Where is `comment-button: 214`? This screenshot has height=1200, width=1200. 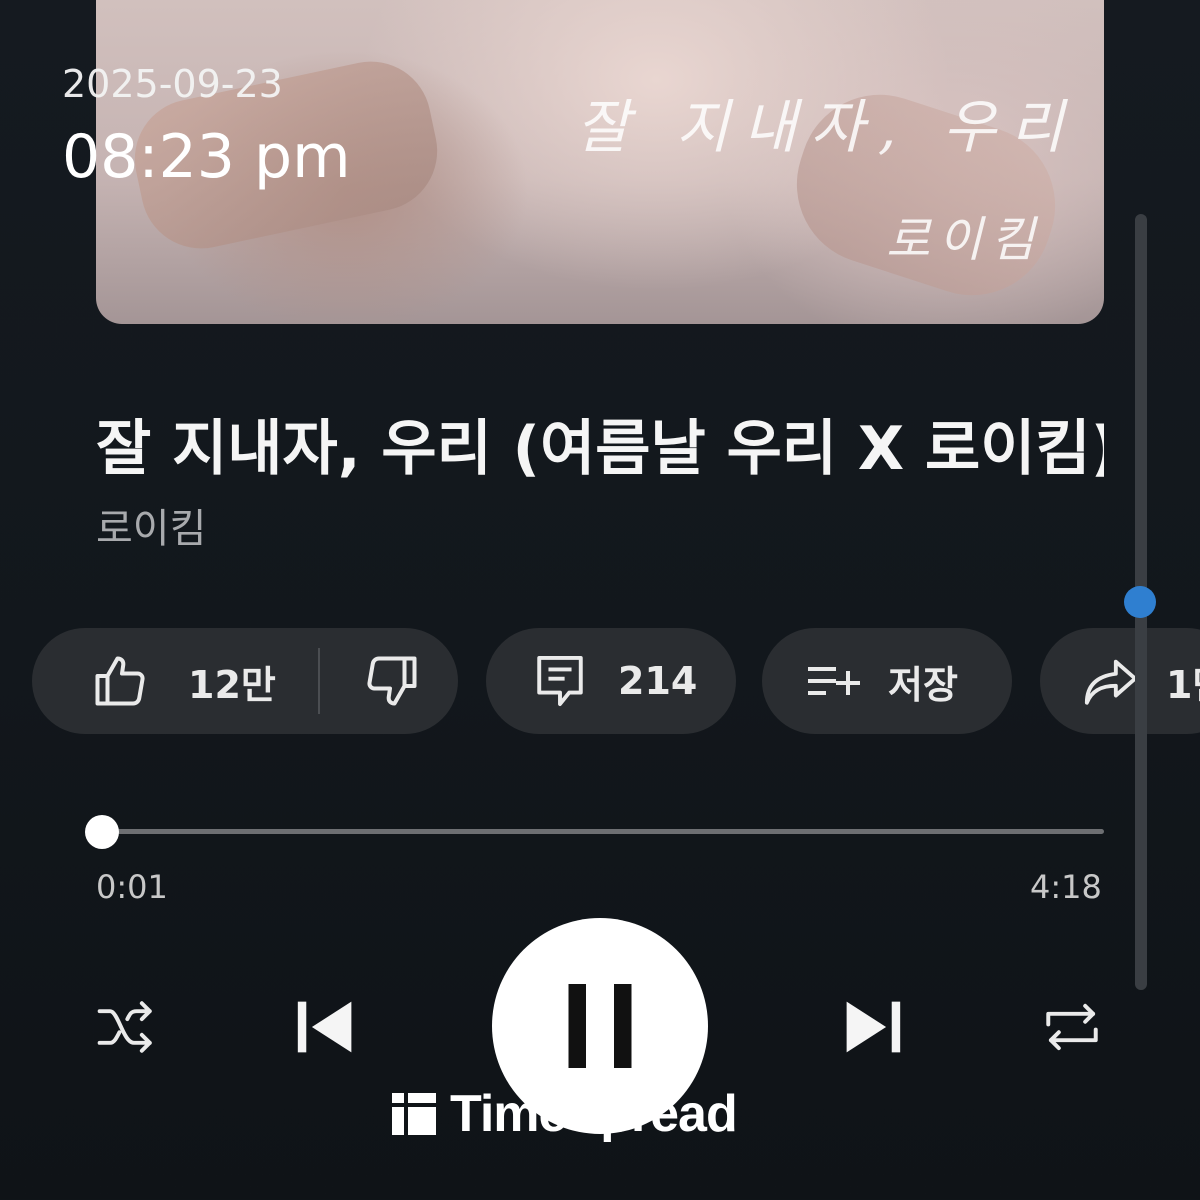 comment-button: 214 is located at coordinates (611, 681).